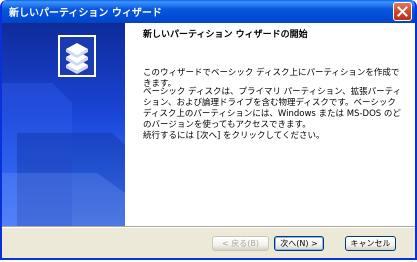 The width and height of the screenshot is (417, 262). I want to click on next-button: 次へ(N) >, so click(299, 243).